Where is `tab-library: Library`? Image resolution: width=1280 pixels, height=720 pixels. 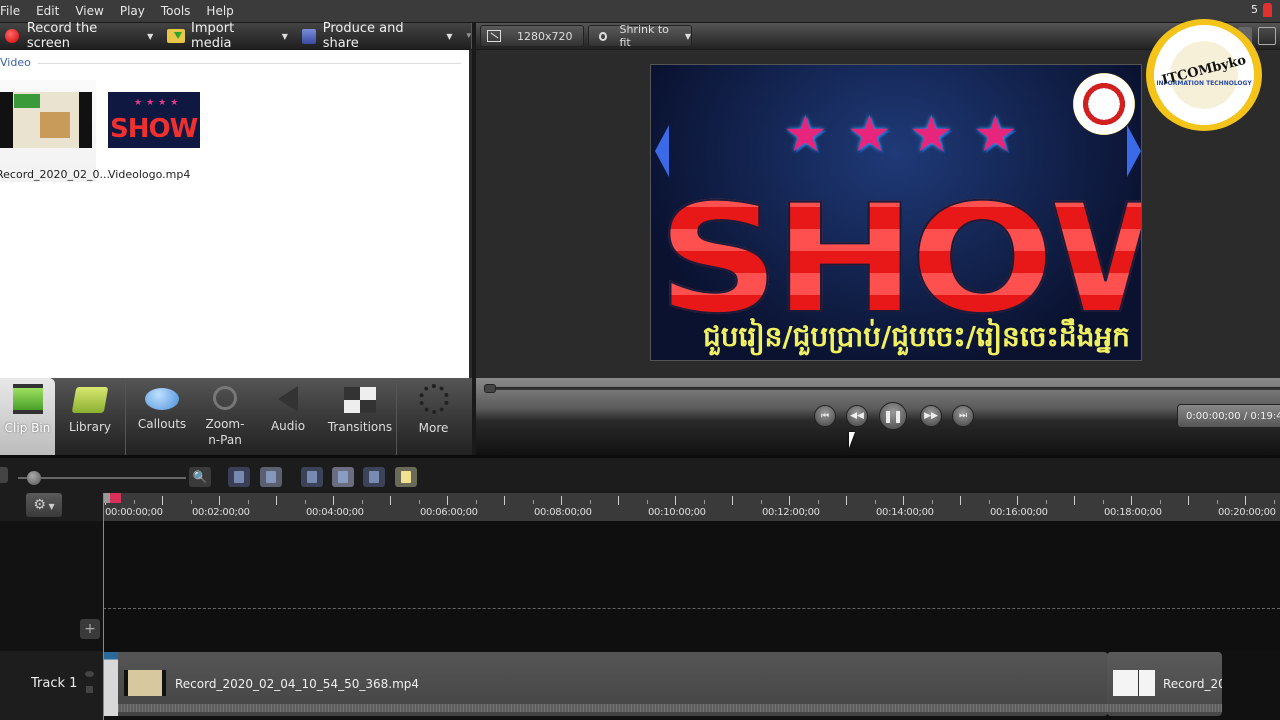
tab-library: Library is located at coordinates (90, 416).